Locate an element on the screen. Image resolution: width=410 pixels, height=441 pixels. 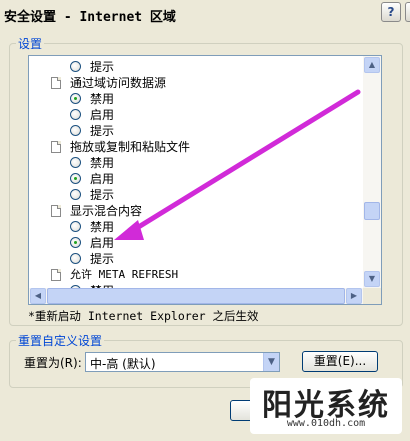
close-button is located at coordinates (407, 12).